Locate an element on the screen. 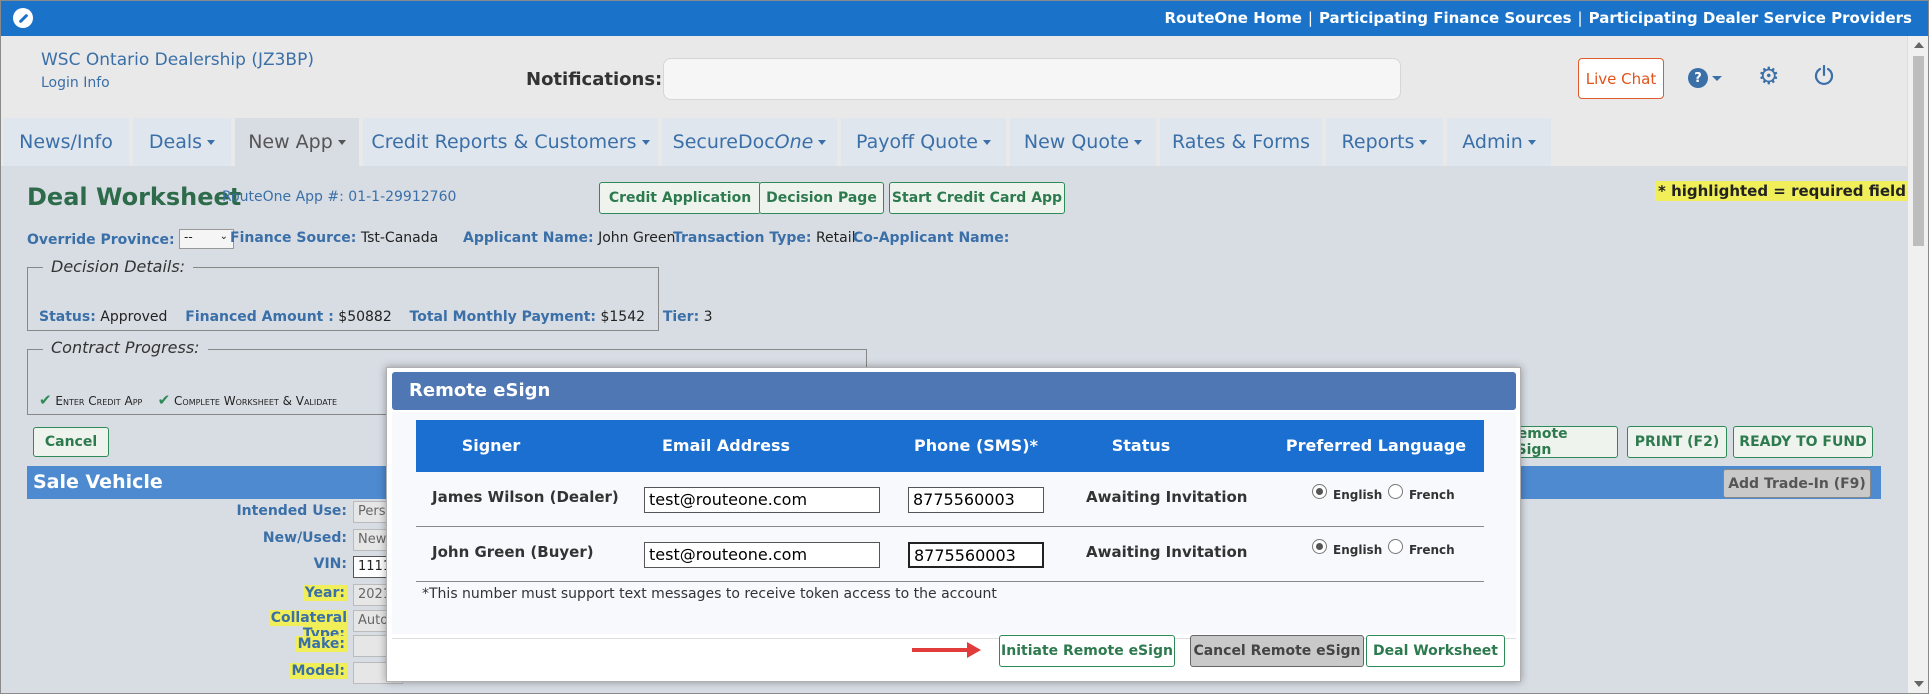 The width and height of the screenshot is (1929, 694). signer-name: James Wilson (Dealer) is located at coordinates (525, 497).